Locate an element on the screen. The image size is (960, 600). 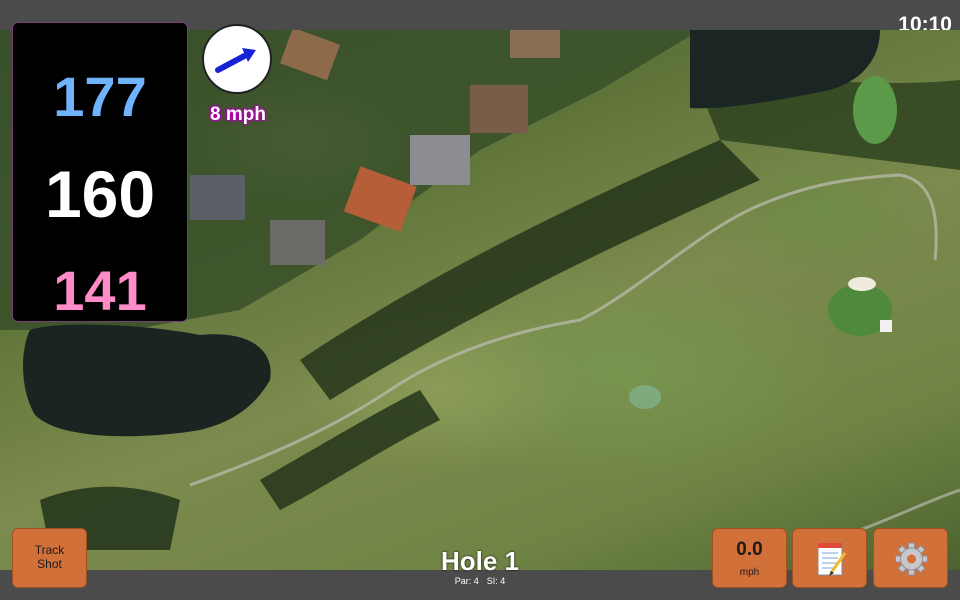
scorecard-button is located at coordinates (829, 558).